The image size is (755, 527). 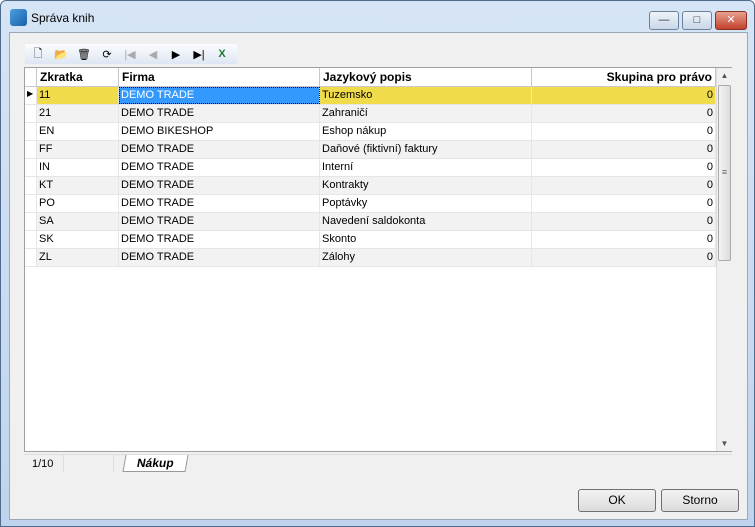 I want to click on minimize-button: —, so click(x=664, y=20).